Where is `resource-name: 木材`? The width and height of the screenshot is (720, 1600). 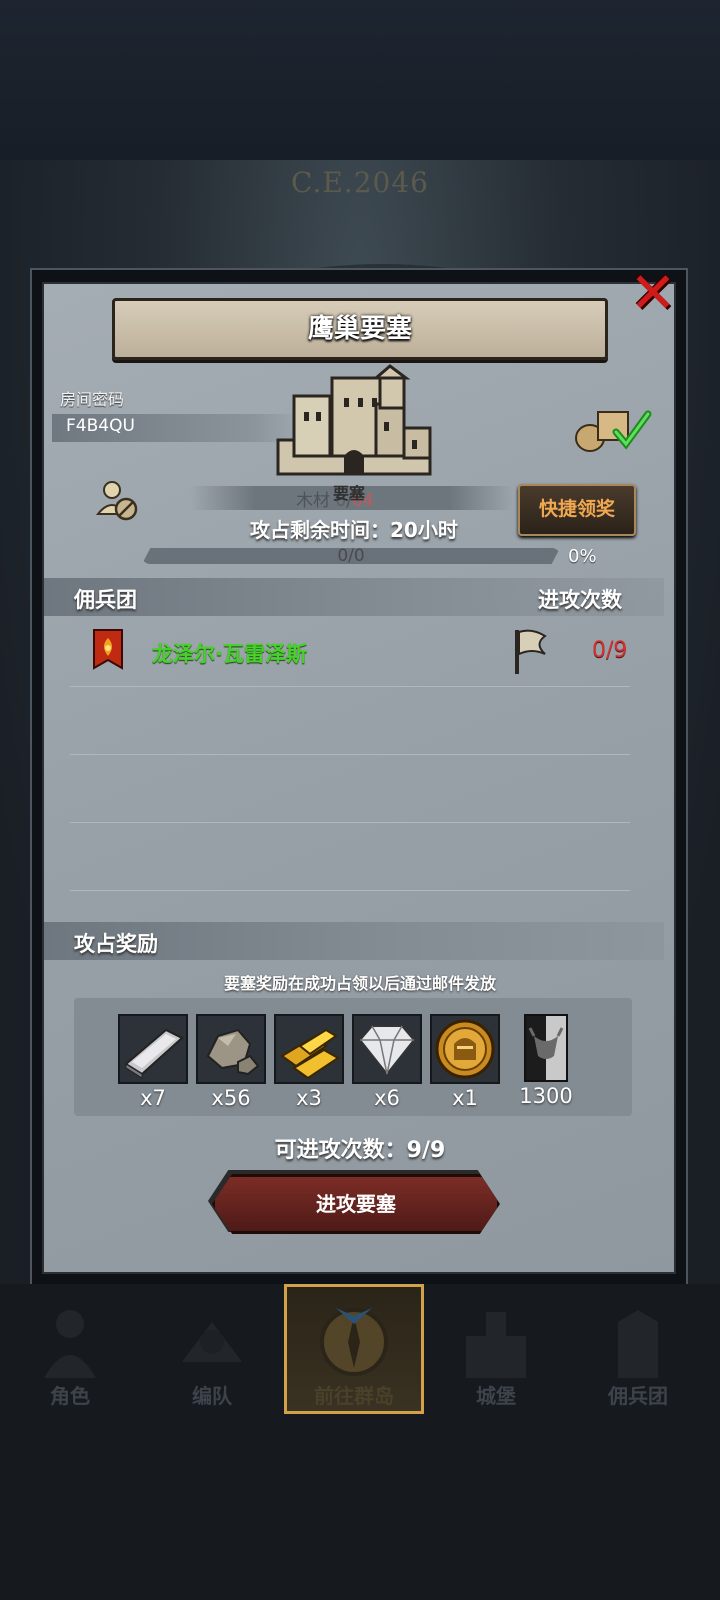 resource-name: 木材 is located at coordinates (313, 501).